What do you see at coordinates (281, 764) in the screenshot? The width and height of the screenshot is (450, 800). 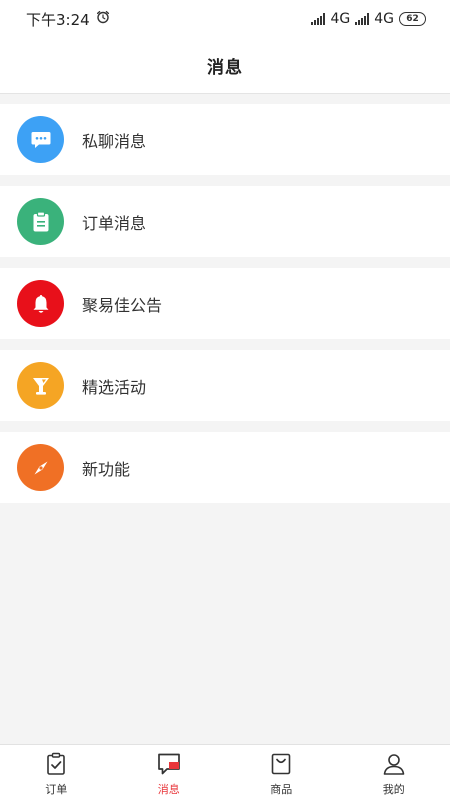 I see `shopping-bag-icon` at bounding box center [281, 764].